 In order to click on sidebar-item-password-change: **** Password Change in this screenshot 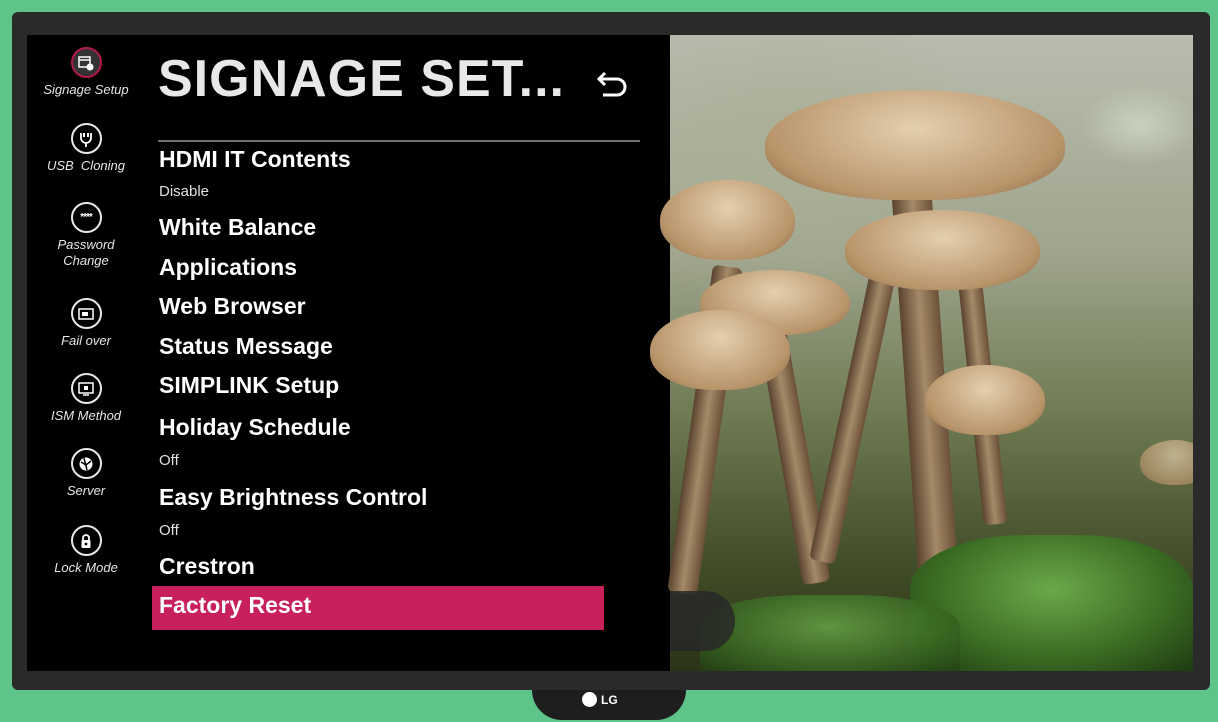, I will do `click(86, 235)`.